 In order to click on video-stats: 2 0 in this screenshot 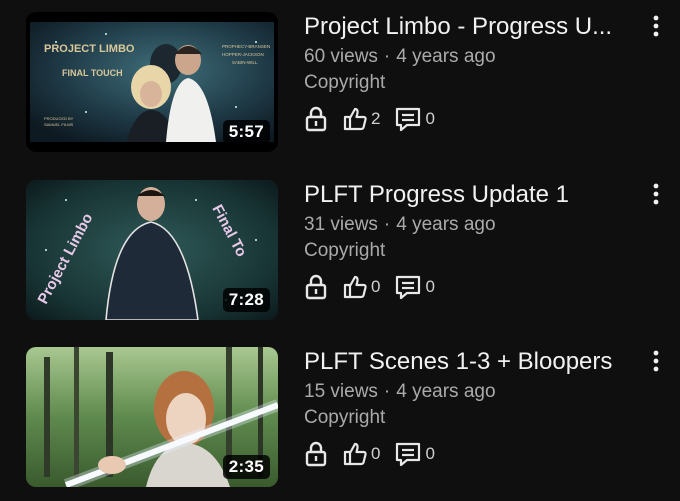, I will do `click(474, 119)`.